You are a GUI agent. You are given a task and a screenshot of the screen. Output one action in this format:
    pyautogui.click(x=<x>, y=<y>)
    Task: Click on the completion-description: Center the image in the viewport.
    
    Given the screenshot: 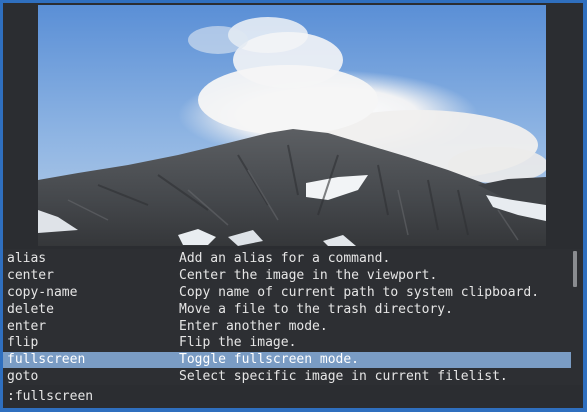 What is the action you would take?
    pyautogui.click(x=308, y=275)
    